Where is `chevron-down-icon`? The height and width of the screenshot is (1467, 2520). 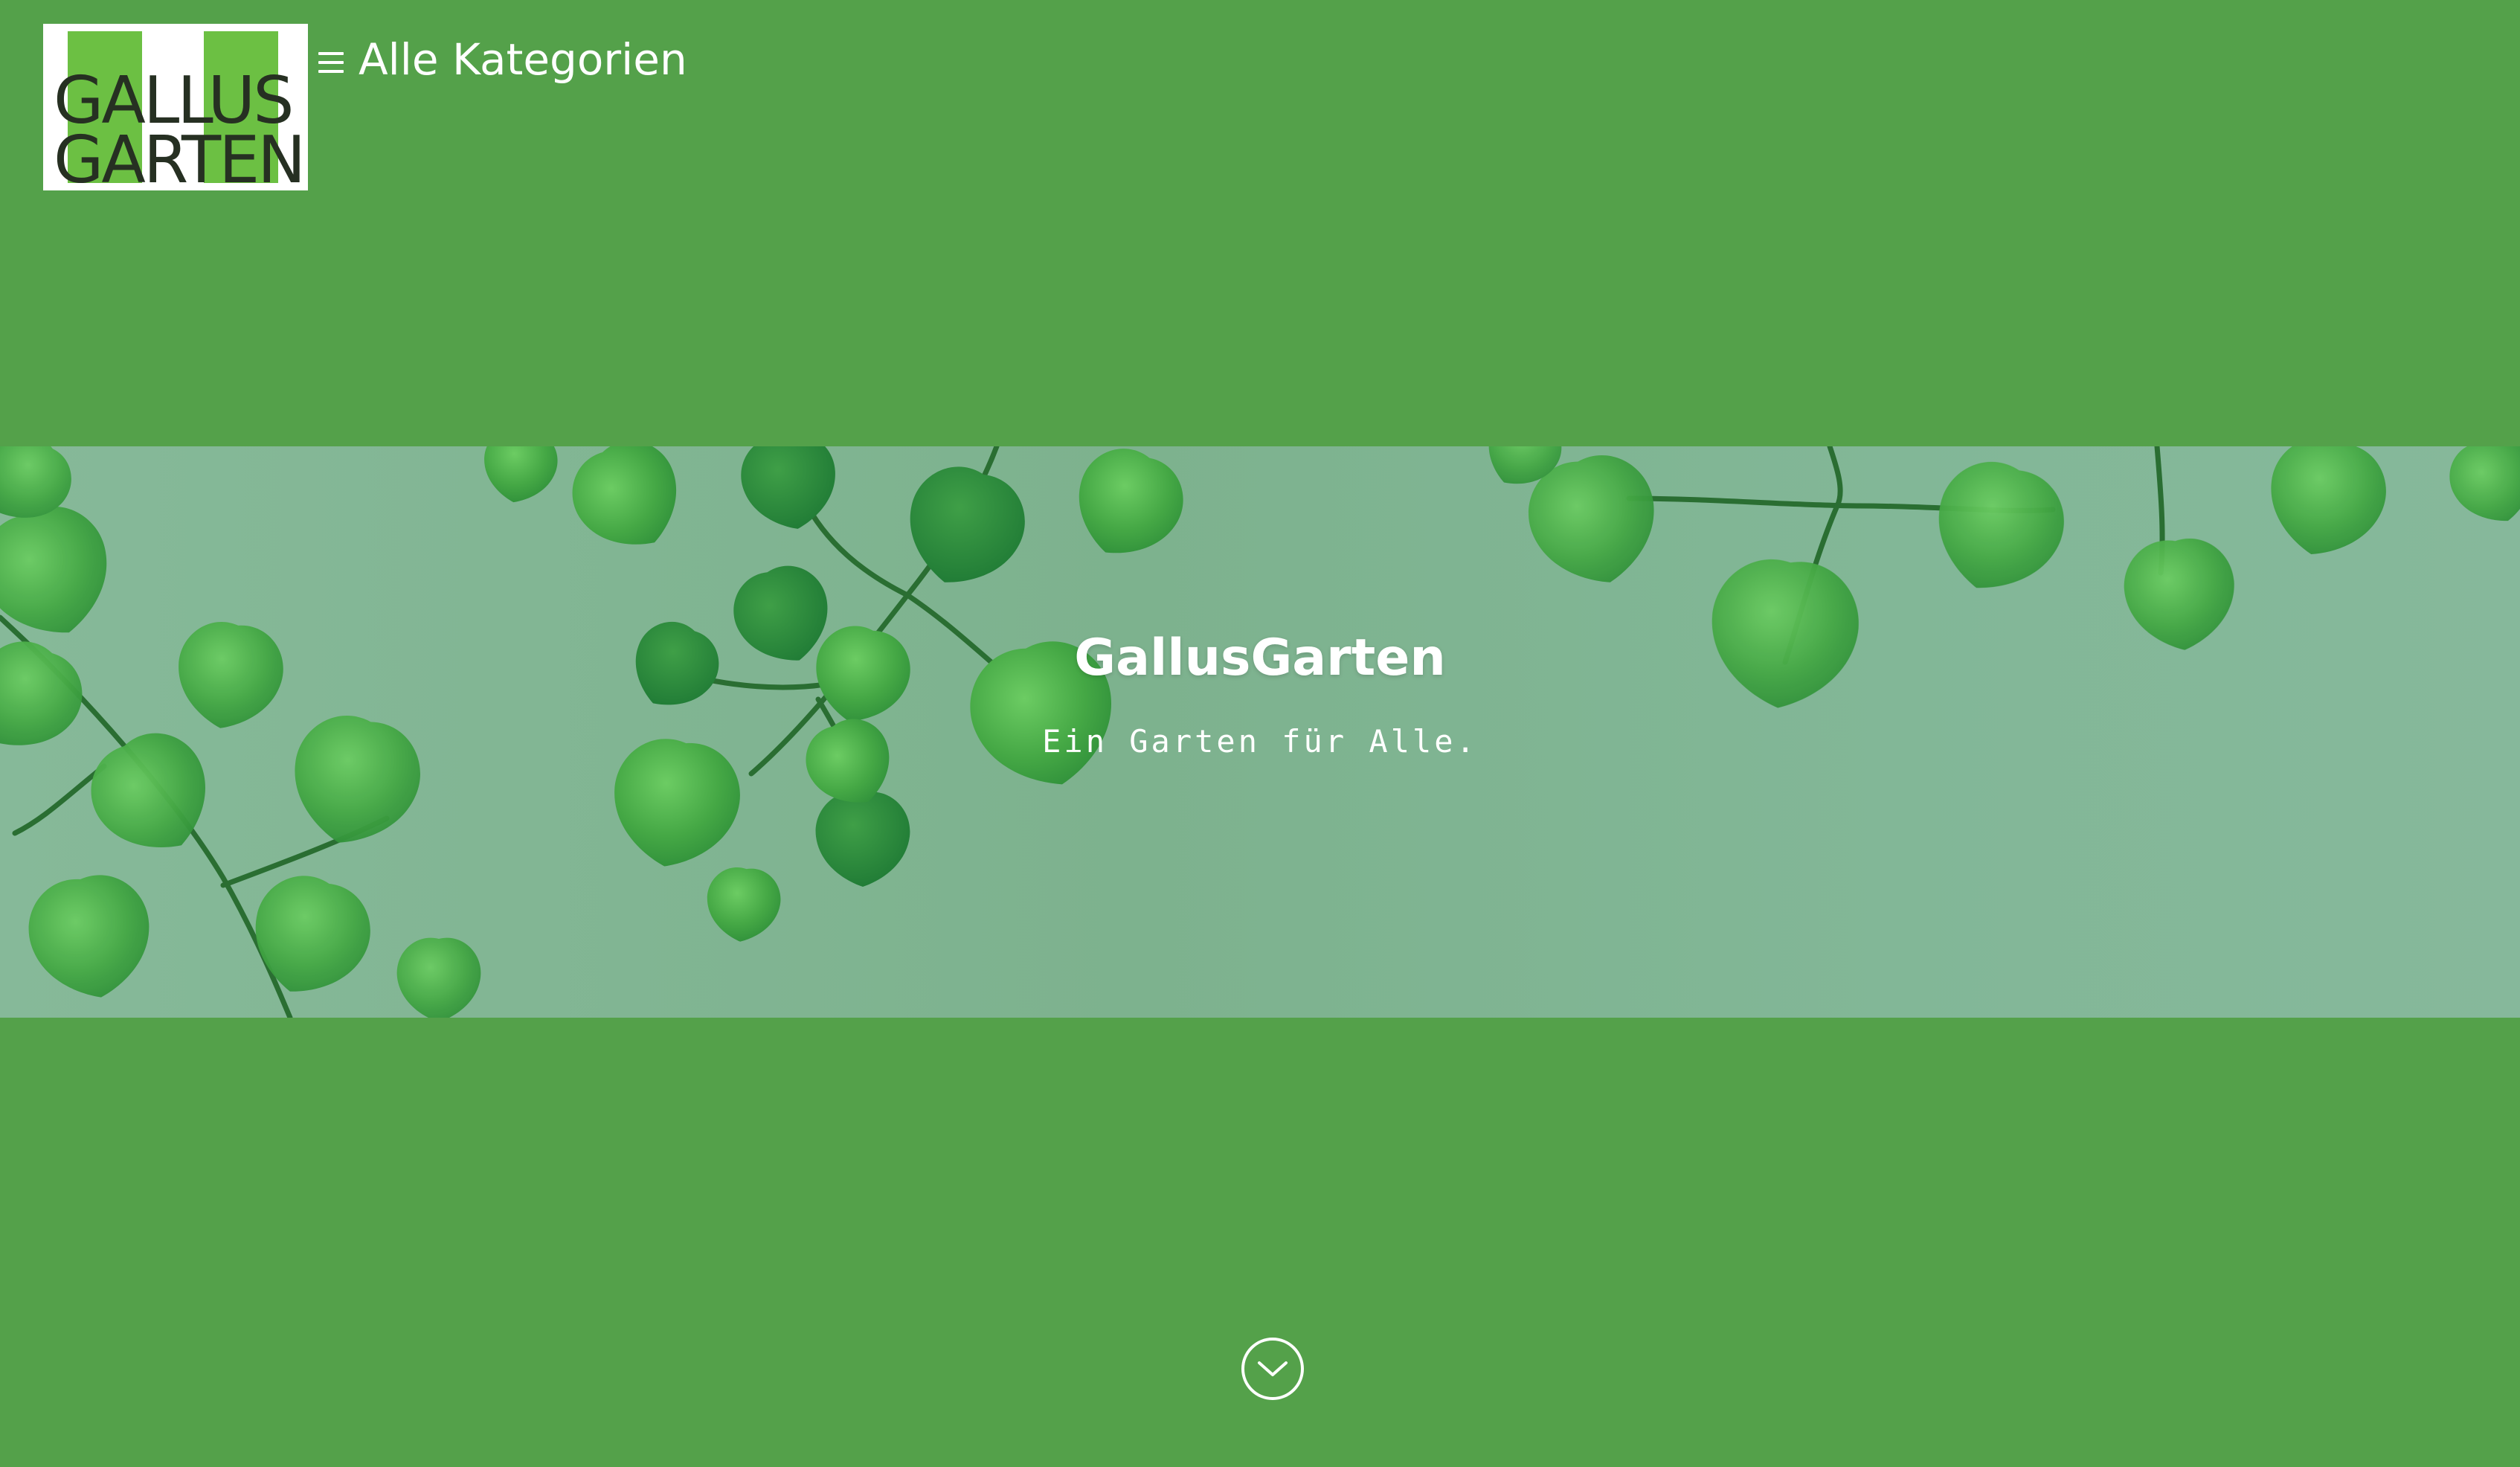
chevron-down-icon is located at coordinates (1273, 1368).